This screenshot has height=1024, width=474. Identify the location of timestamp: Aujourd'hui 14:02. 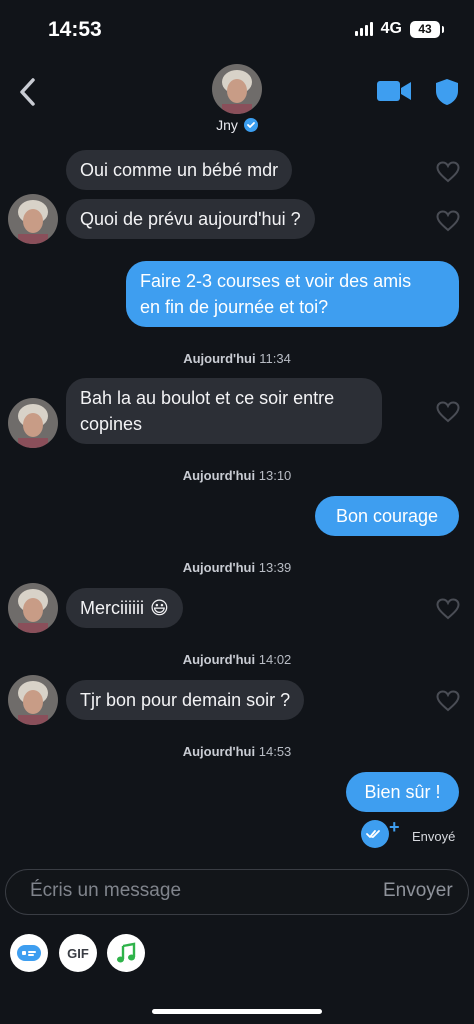
(237, 659).